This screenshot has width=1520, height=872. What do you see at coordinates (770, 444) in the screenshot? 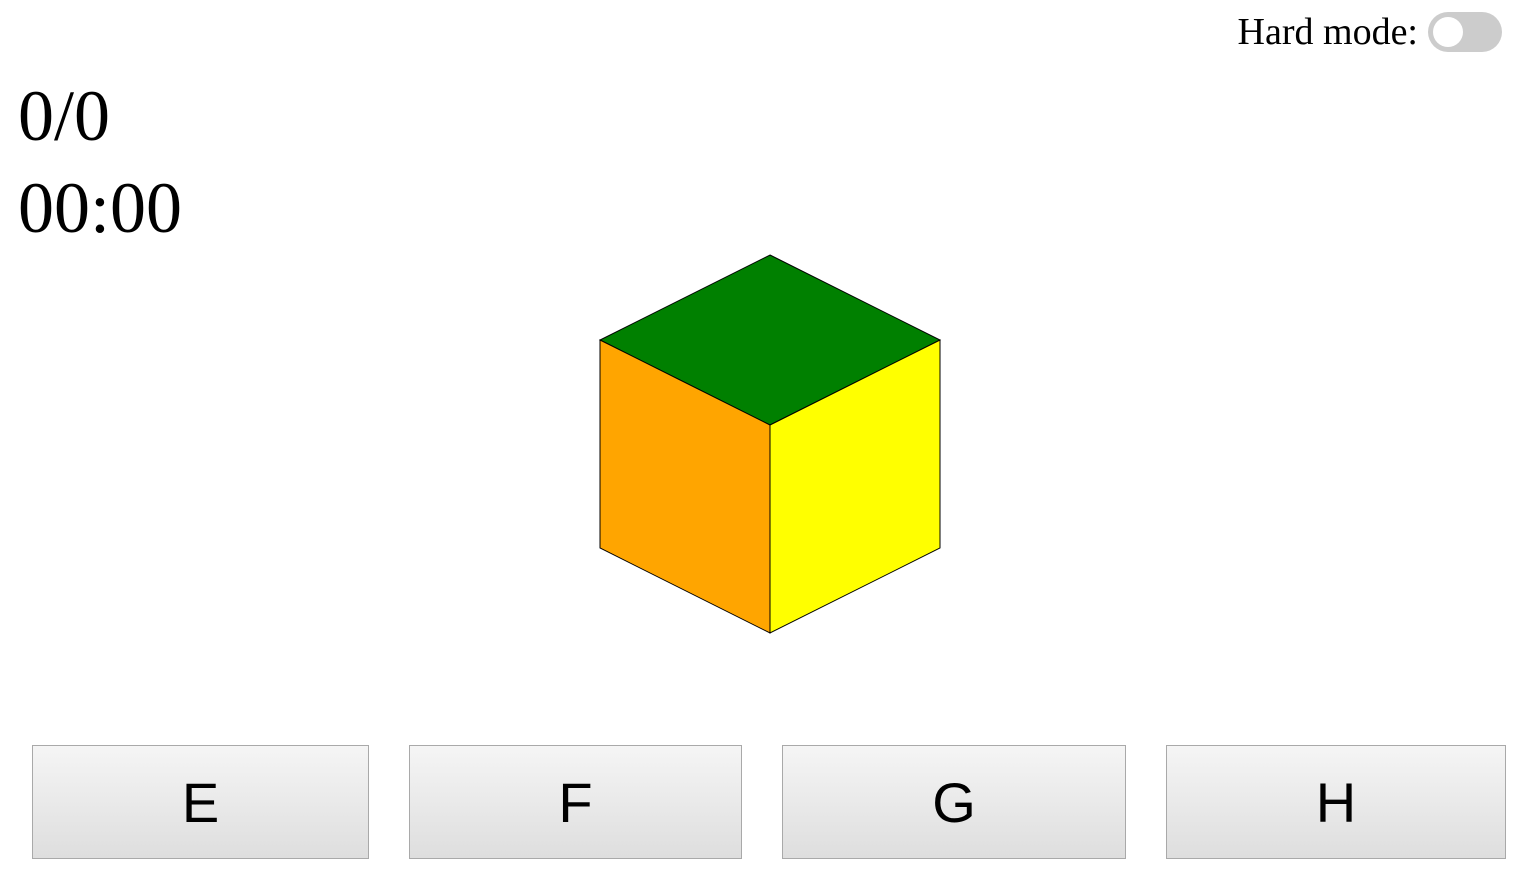
I see `cube` at bounding box center [770, 444].